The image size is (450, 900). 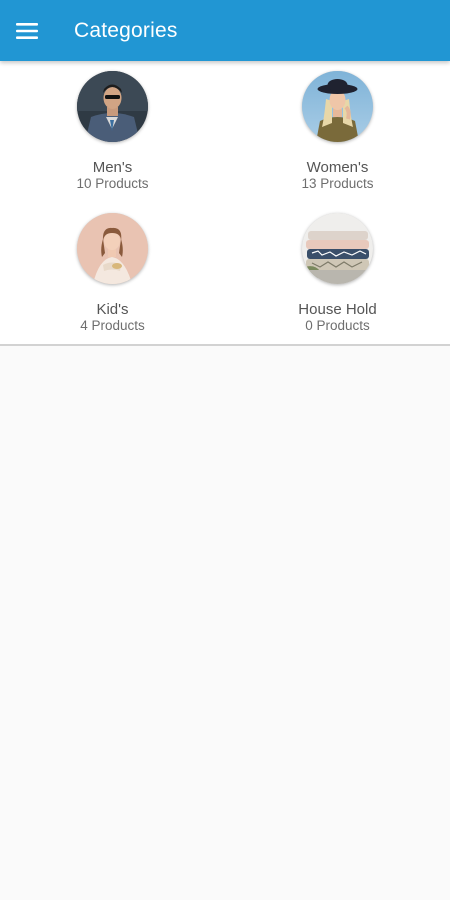 What do you see at coordinates (337, 309) in the screenshot?
I see `category-name: House Hold` at bounding box center [337, 309].